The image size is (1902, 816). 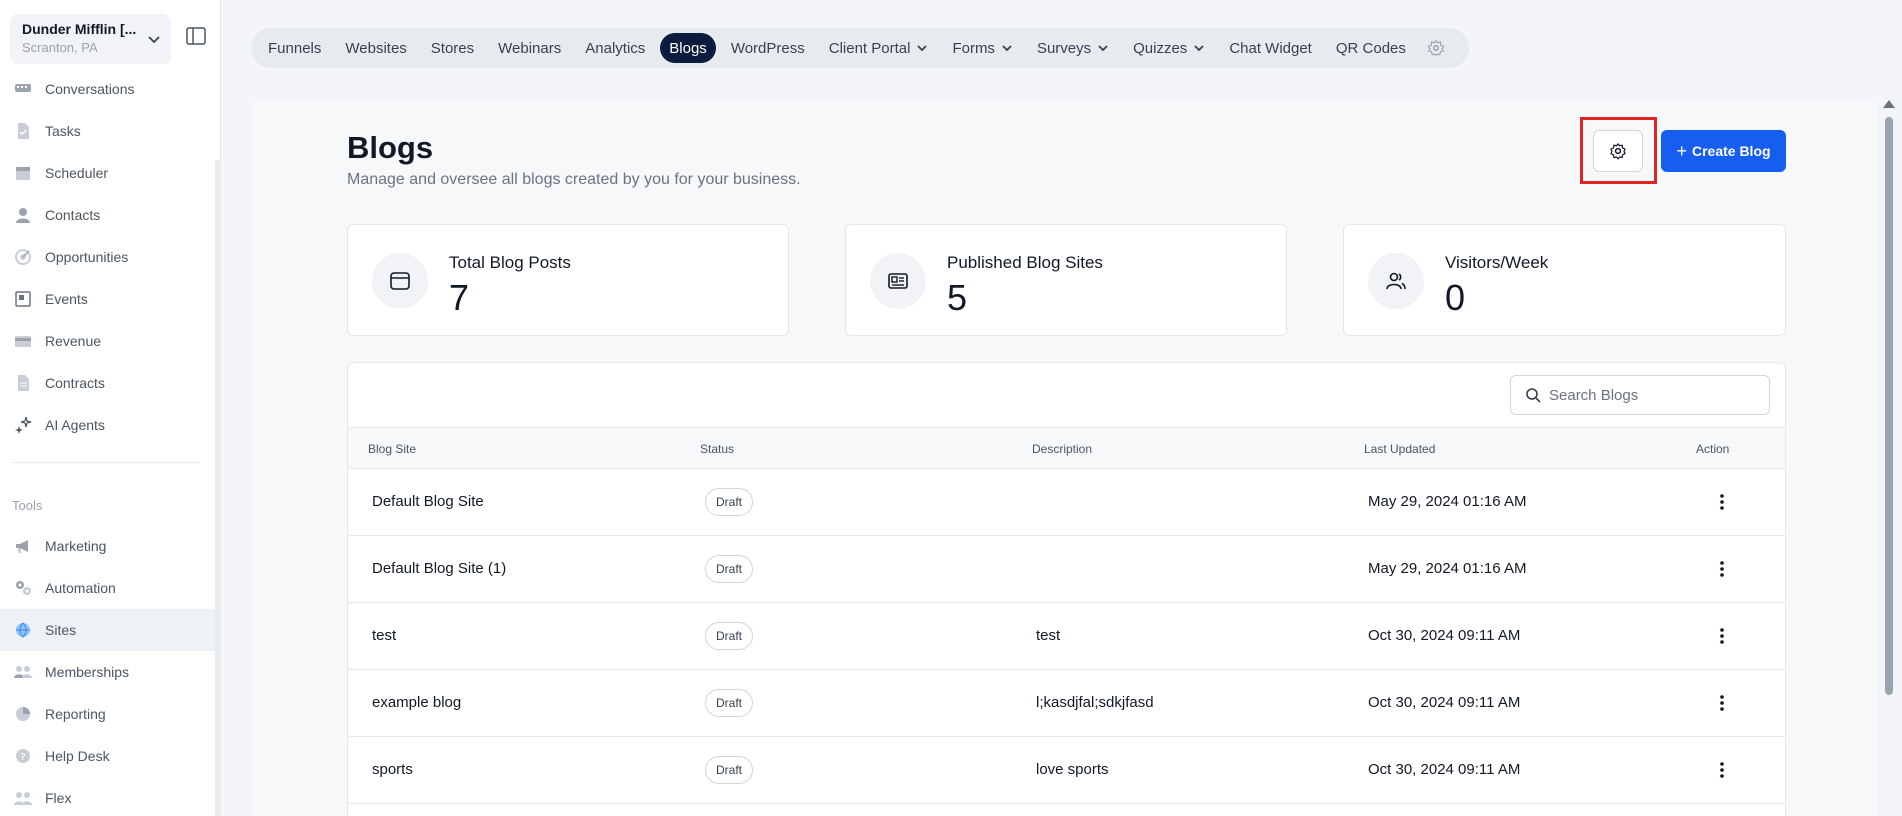 I want to click on tab-analytics: Analytics, so click(x=615, y=48).